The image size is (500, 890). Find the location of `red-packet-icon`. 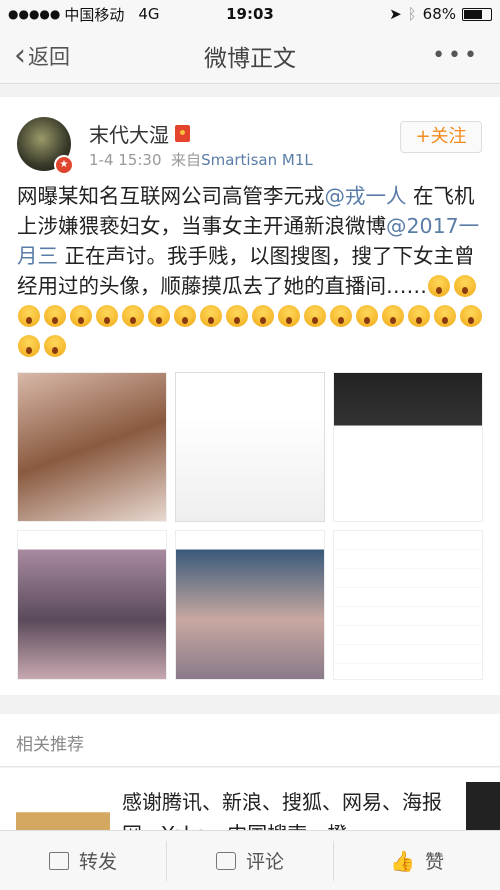

red-packet-icon is located at coordinates (182, 133).